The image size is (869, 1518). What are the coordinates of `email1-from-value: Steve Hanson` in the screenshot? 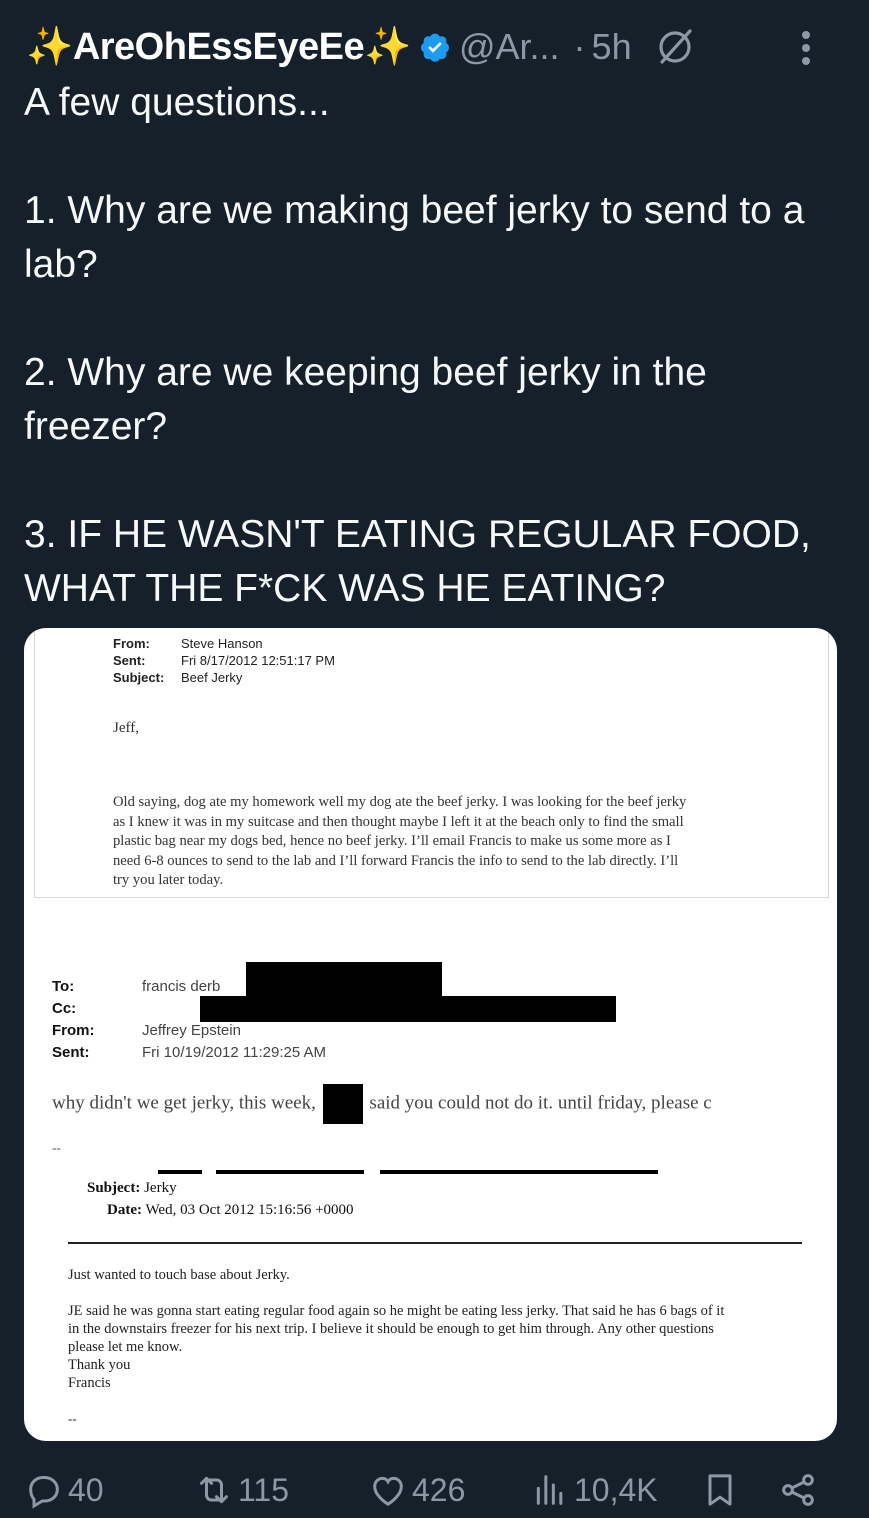 It's located at (222, 643).